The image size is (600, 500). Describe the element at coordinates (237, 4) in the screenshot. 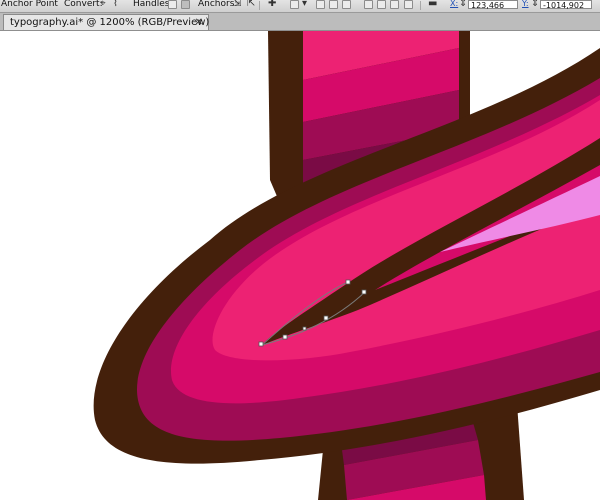

I see `anchors-icon: ⇲` at that location.